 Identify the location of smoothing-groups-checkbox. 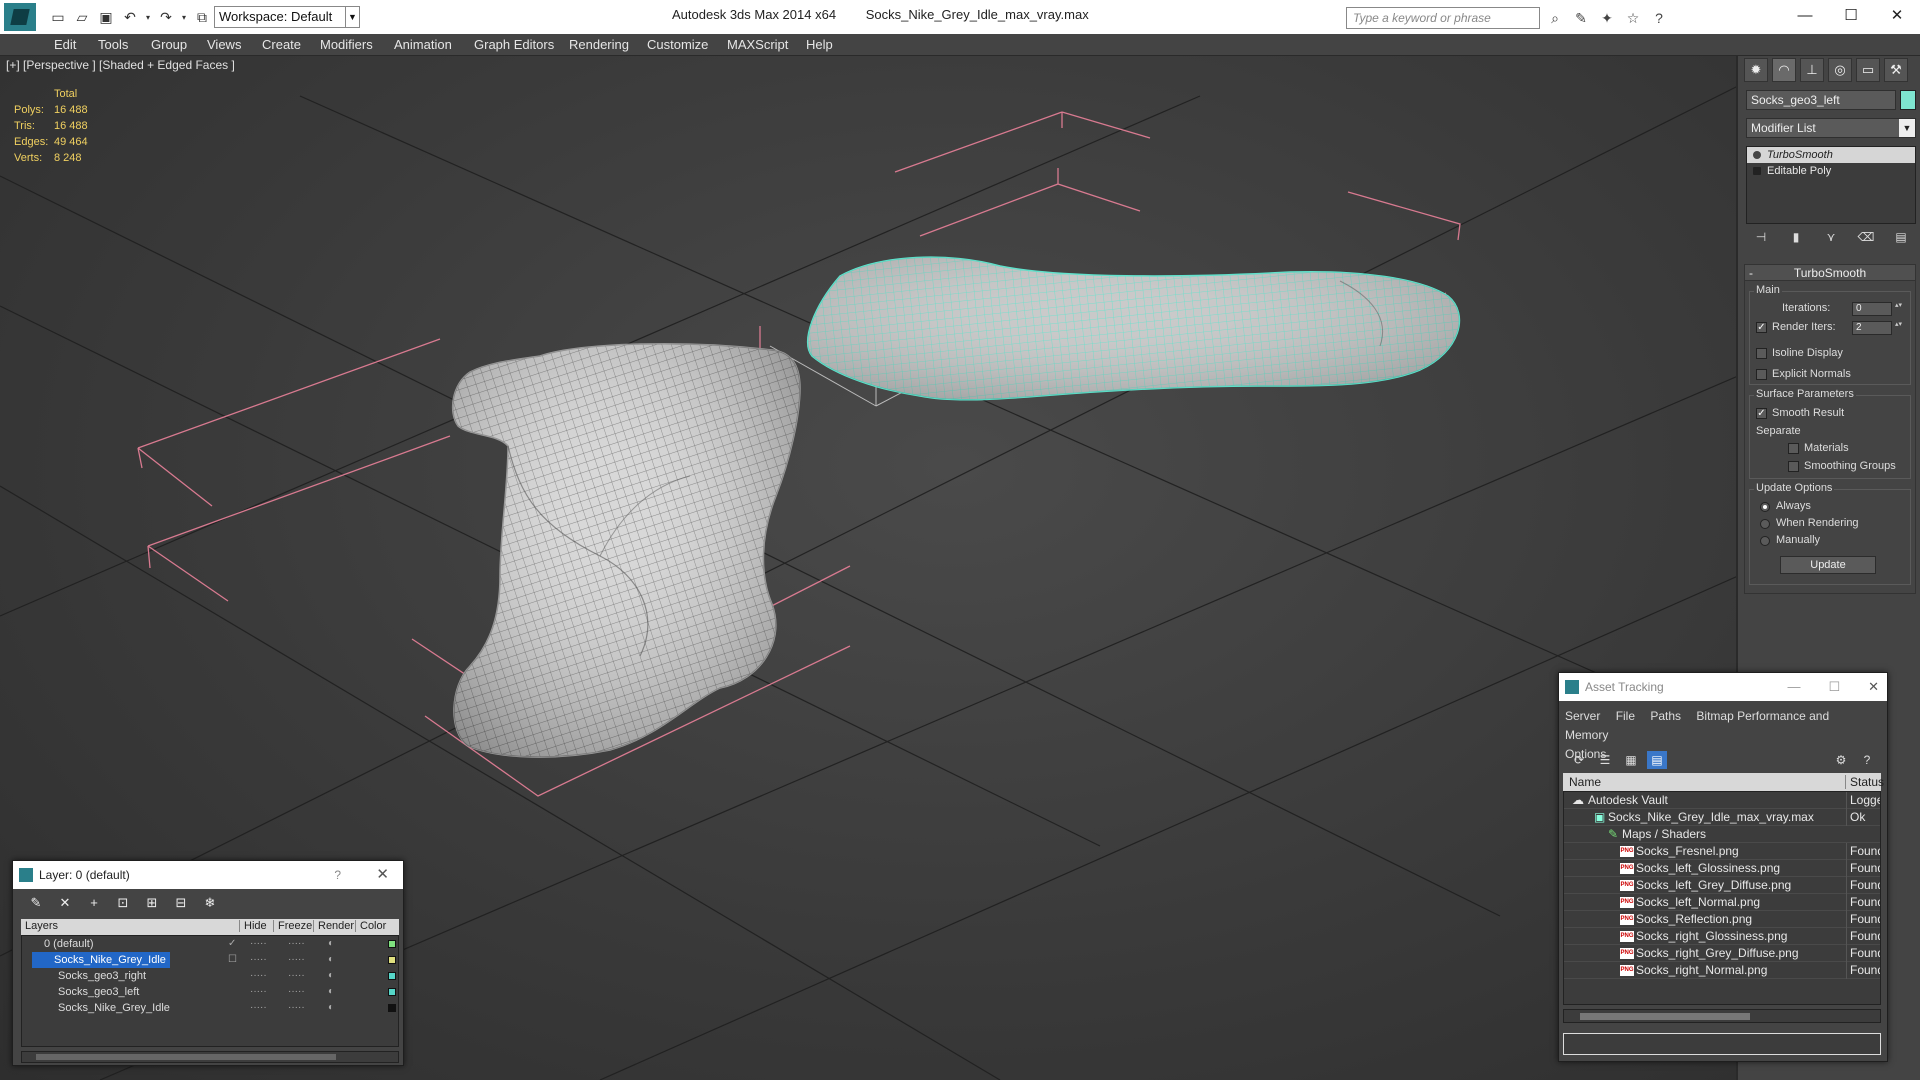
(1793, 466).